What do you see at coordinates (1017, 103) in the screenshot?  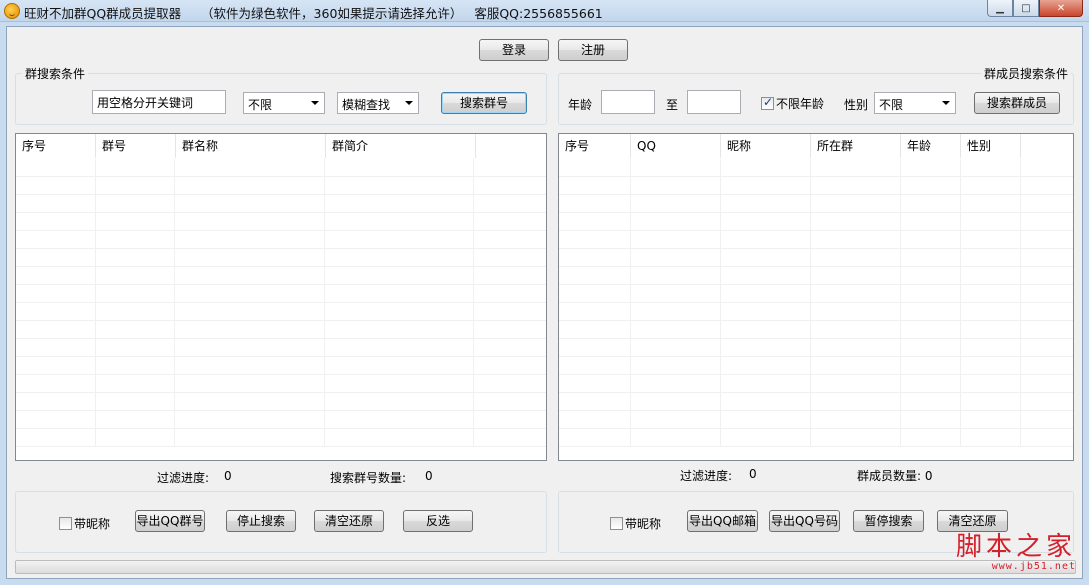 I see `search-members-button: 搜索群成员` at bounding box center [1017, 103].